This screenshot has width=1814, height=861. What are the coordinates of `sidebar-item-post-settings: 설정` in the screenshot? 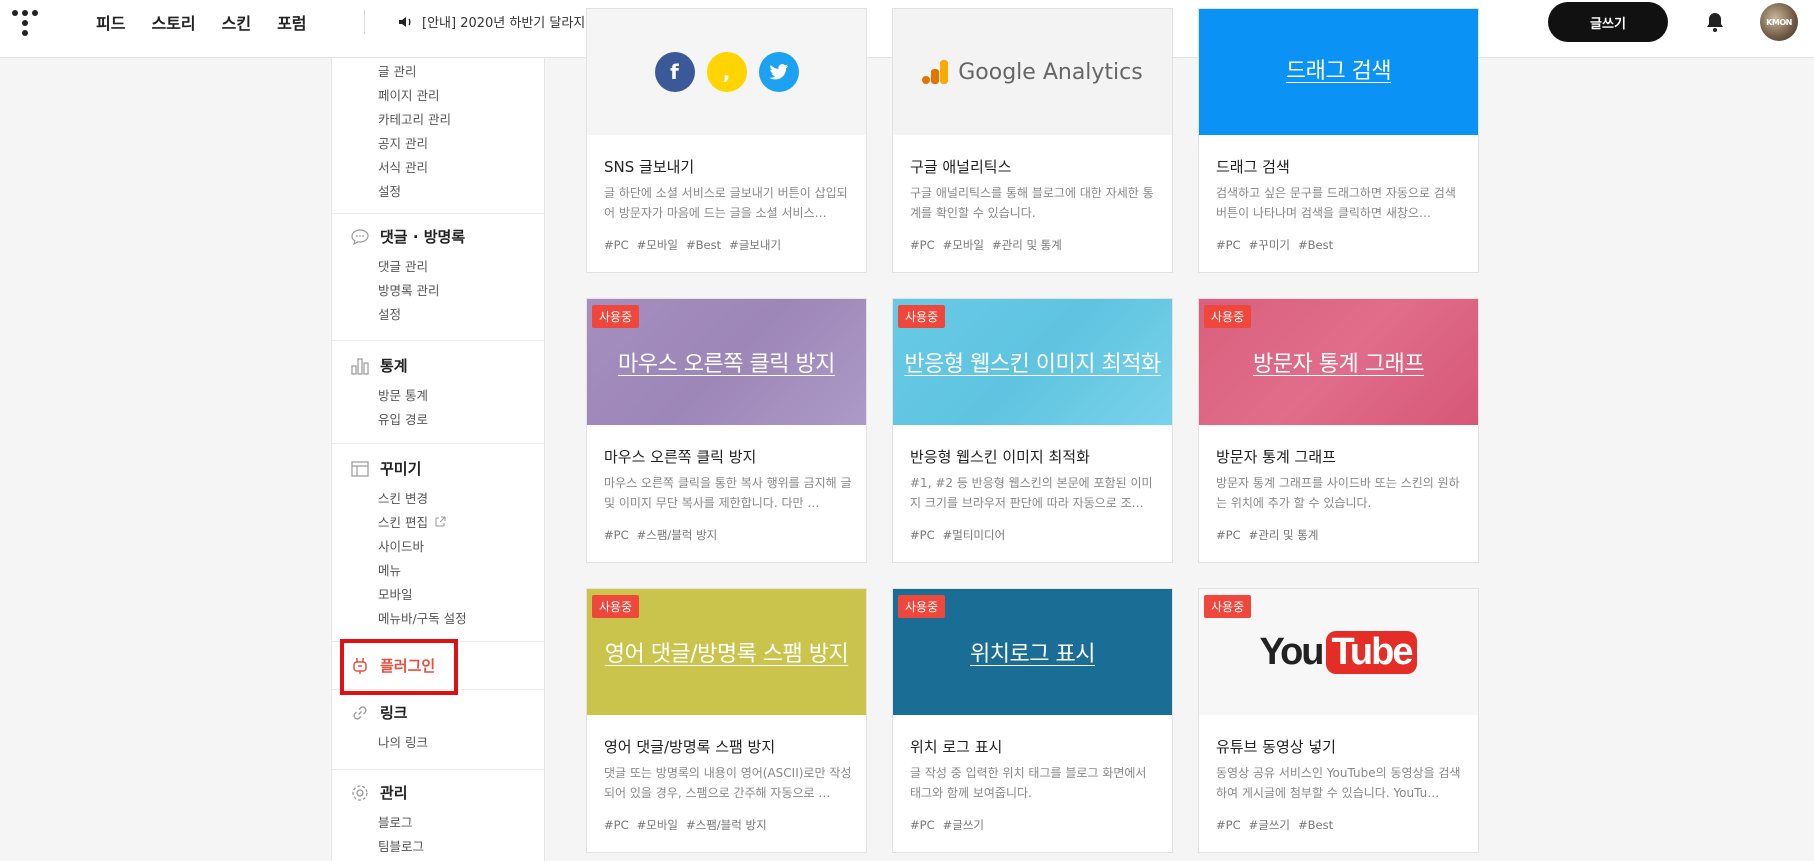 It's located at (389, 190).